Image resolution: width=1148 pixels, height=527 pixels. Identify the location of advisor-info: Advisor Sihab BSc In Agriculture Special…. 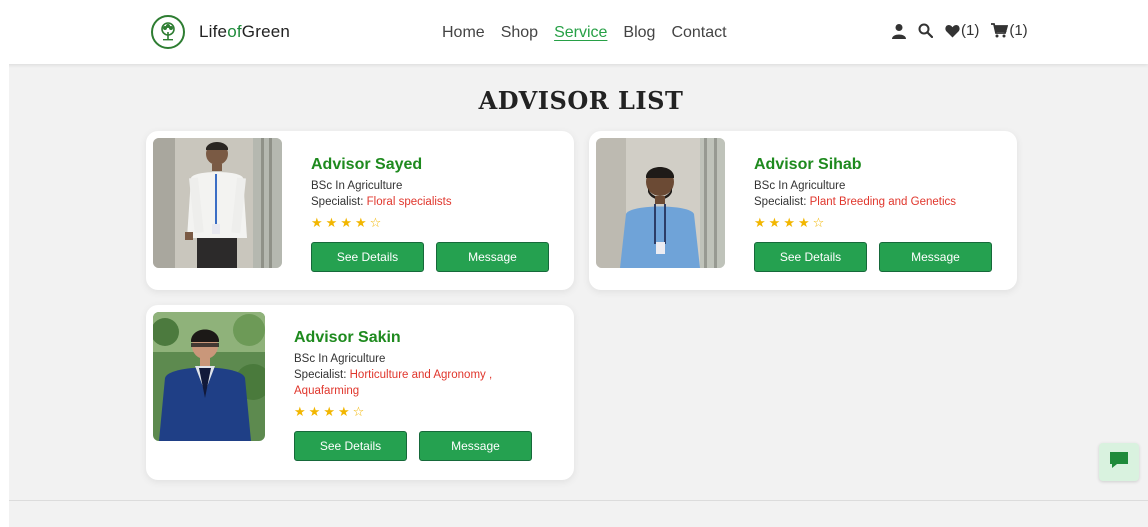
(873, 213).